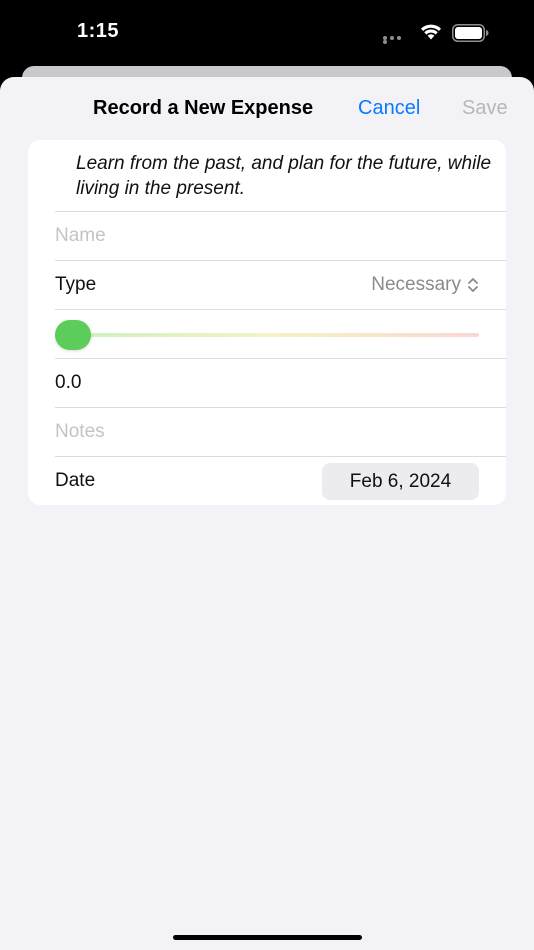  What do you see at coordinates (396, 40) in the screenshot?
I see `signal-dots-icon` at bounding box center [396, 40].